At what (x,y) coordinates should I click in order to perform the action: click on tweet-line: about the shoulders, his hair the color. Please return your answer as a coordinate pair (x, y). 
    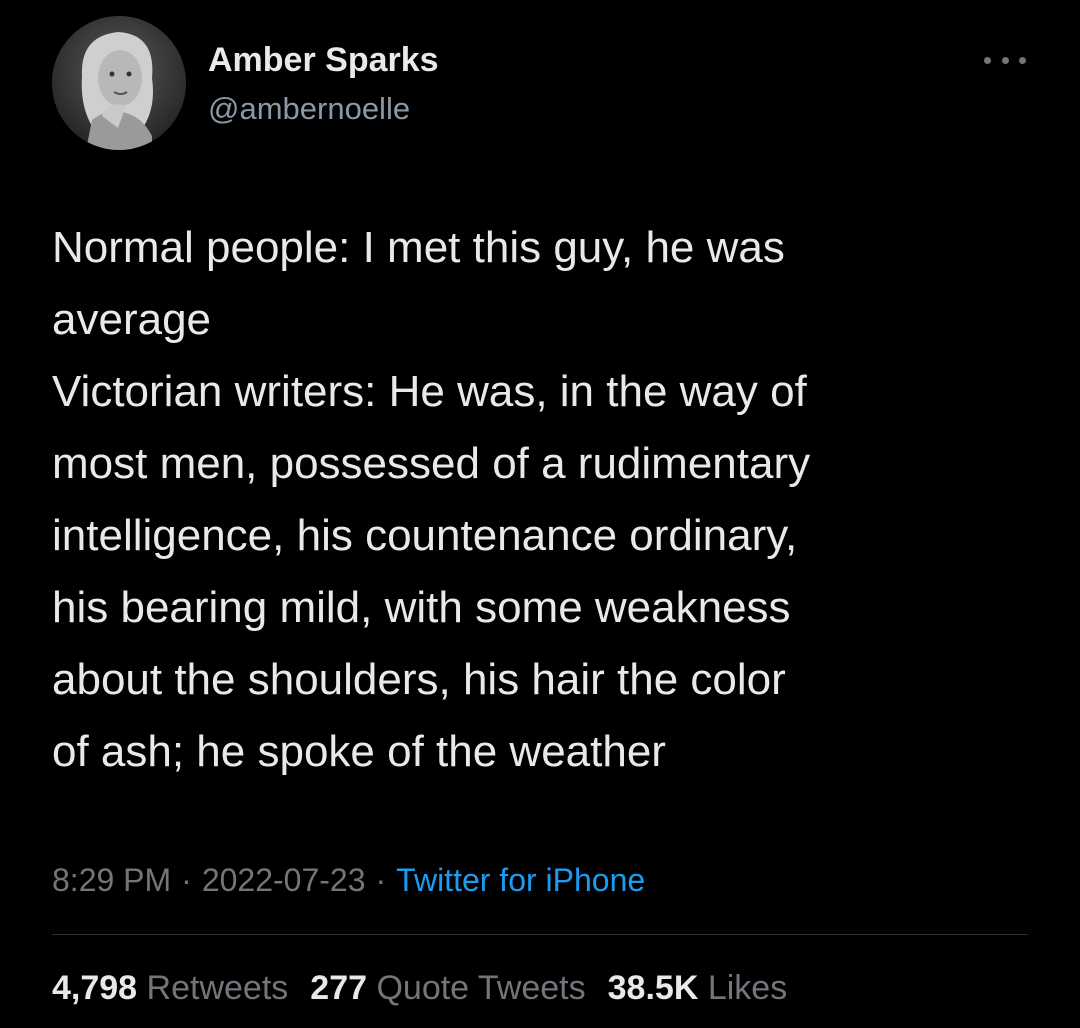
    Looking at the image, I should click on (419, 679).